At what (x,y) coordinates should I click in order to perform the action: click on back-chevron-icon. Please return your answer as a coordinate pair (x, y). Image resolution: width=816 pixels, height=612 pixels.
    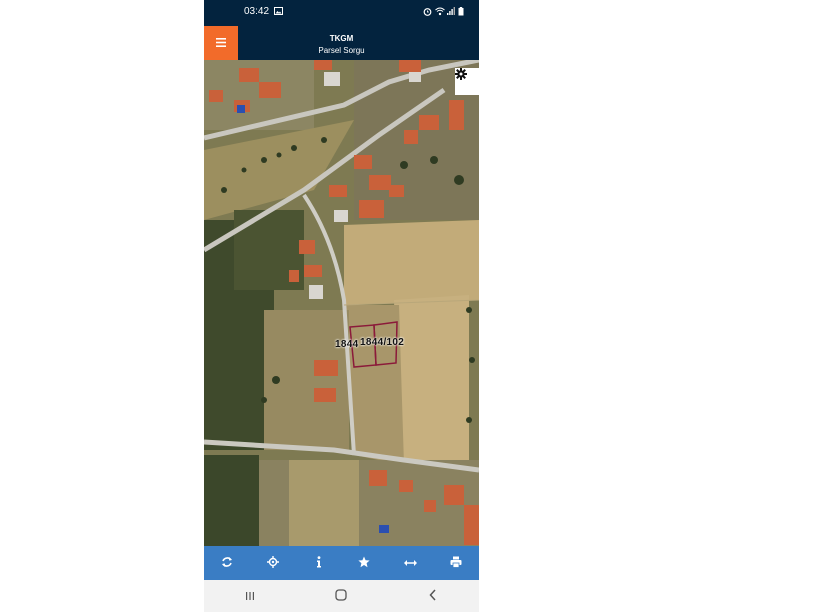
    Looking at the image, I should click on (433, 596).